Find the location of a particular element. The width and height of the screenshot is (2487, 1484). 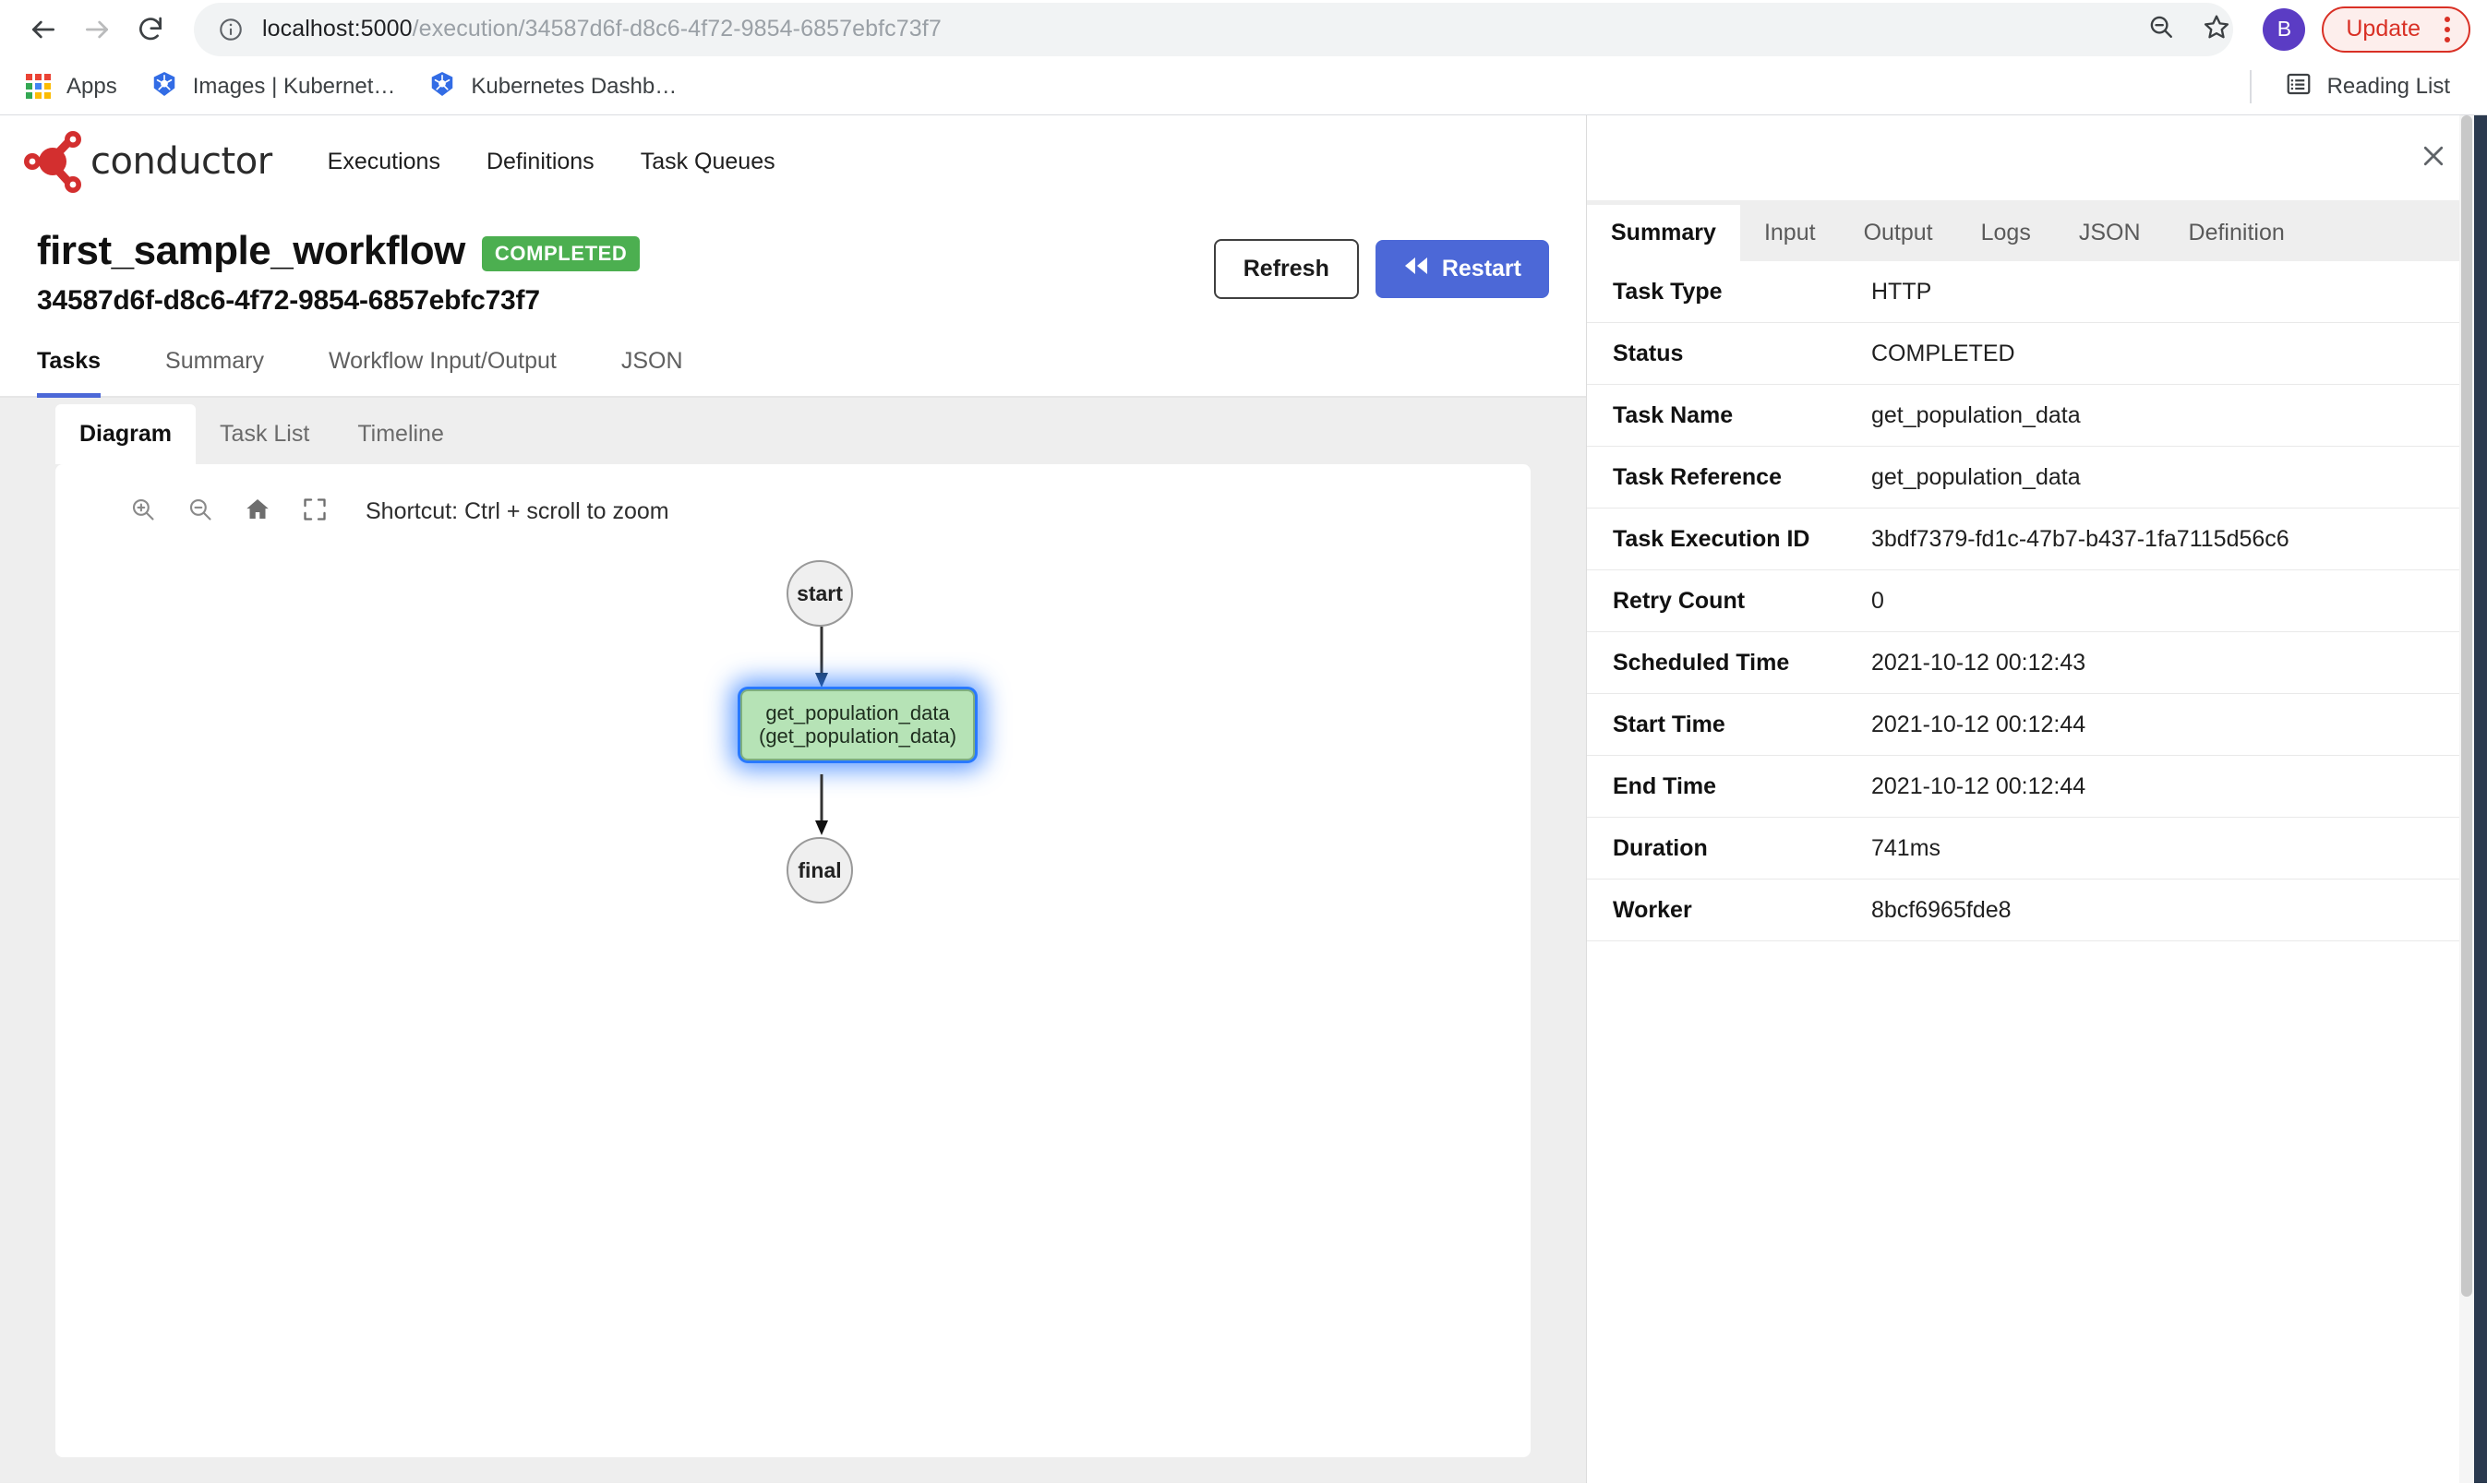

table-row: Task Reference get_population_data is located at coordinates (2037, 478).